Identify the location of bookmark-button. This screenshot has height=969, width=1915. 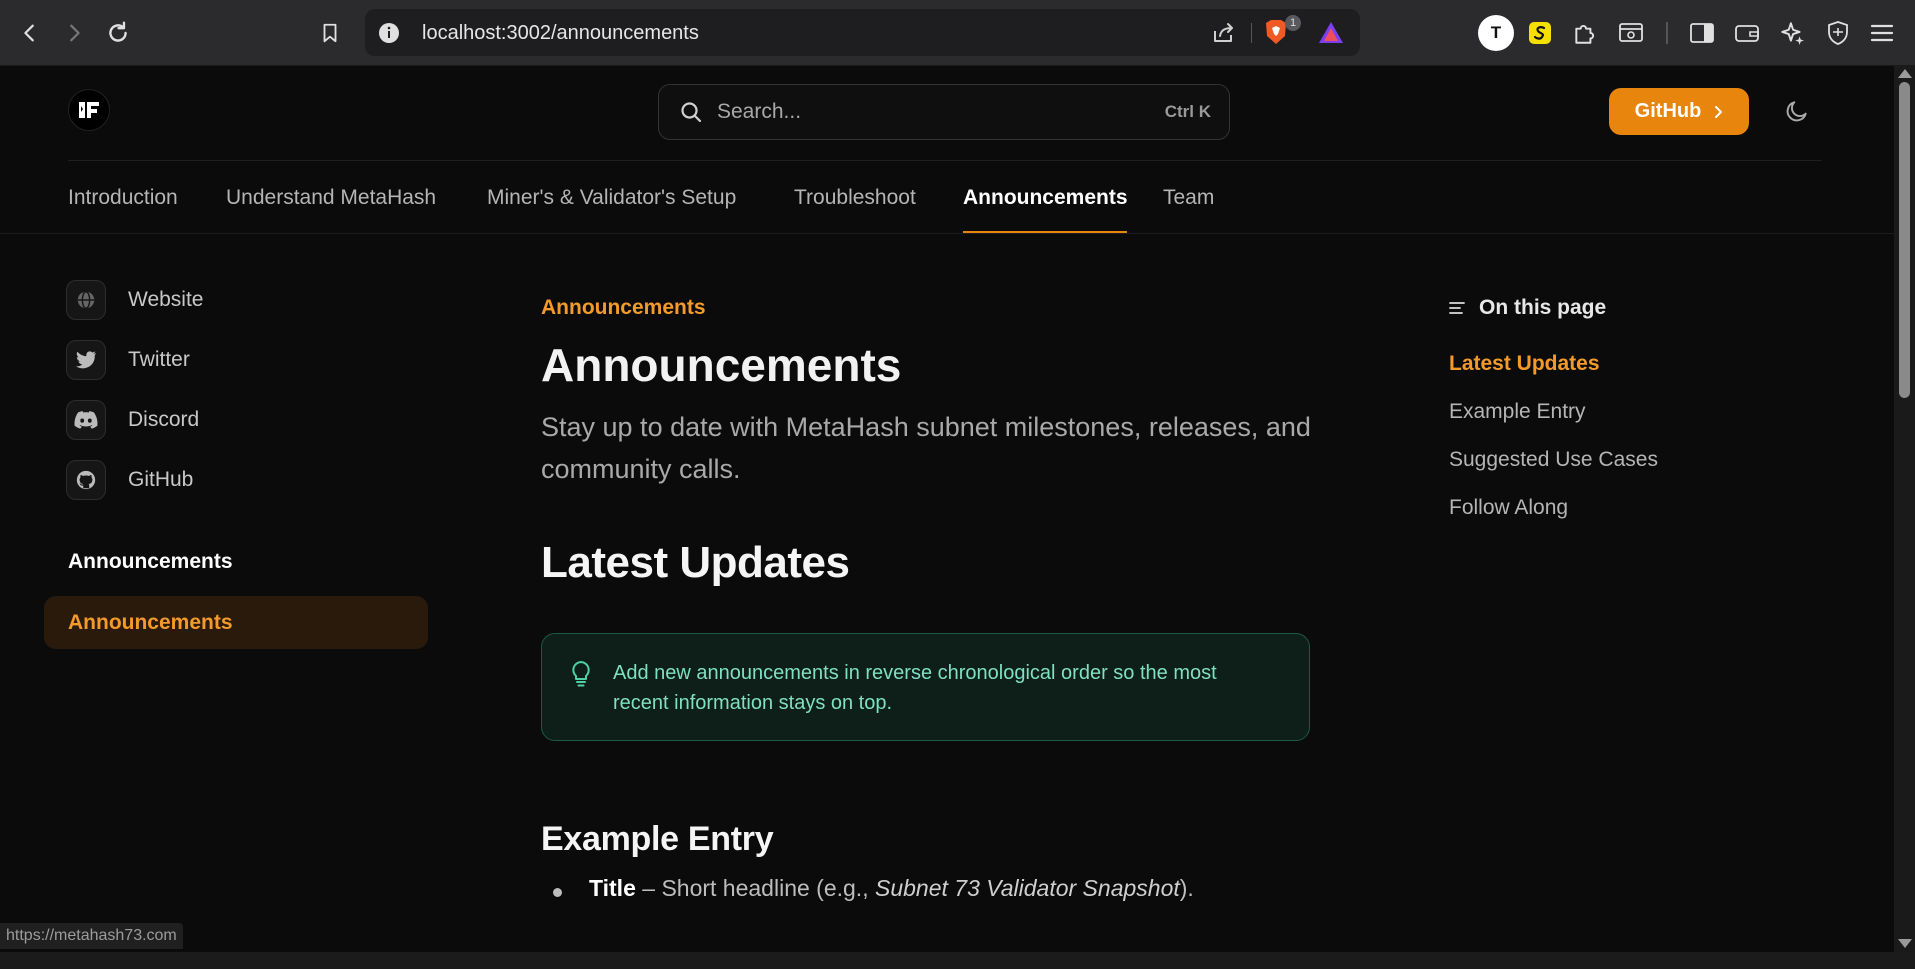
(330, 33).